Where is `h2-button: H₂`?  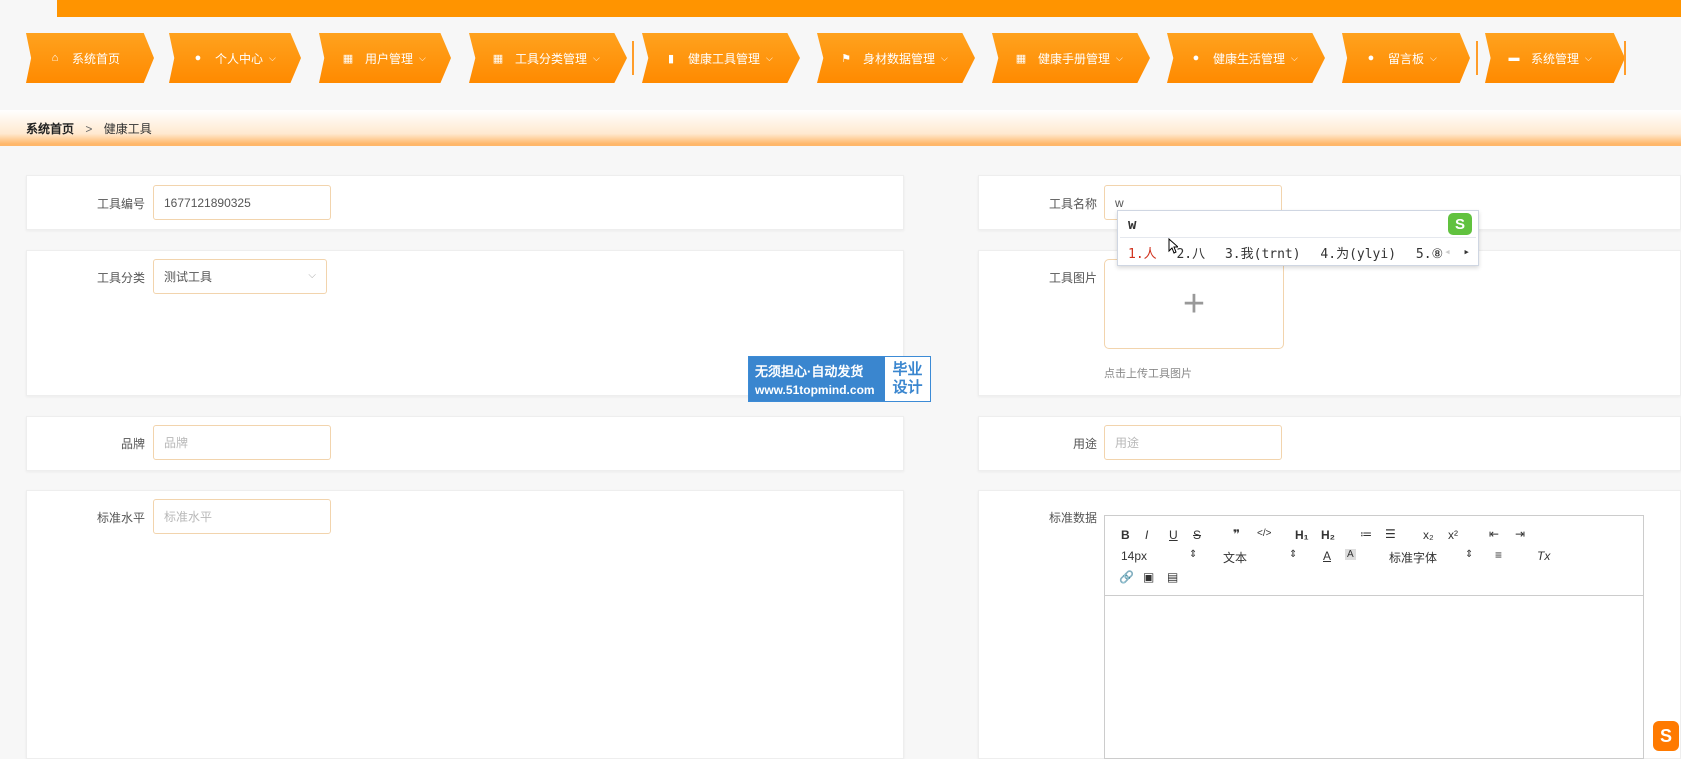
h2-button: H₂ is located at coordinates (1328, 535).